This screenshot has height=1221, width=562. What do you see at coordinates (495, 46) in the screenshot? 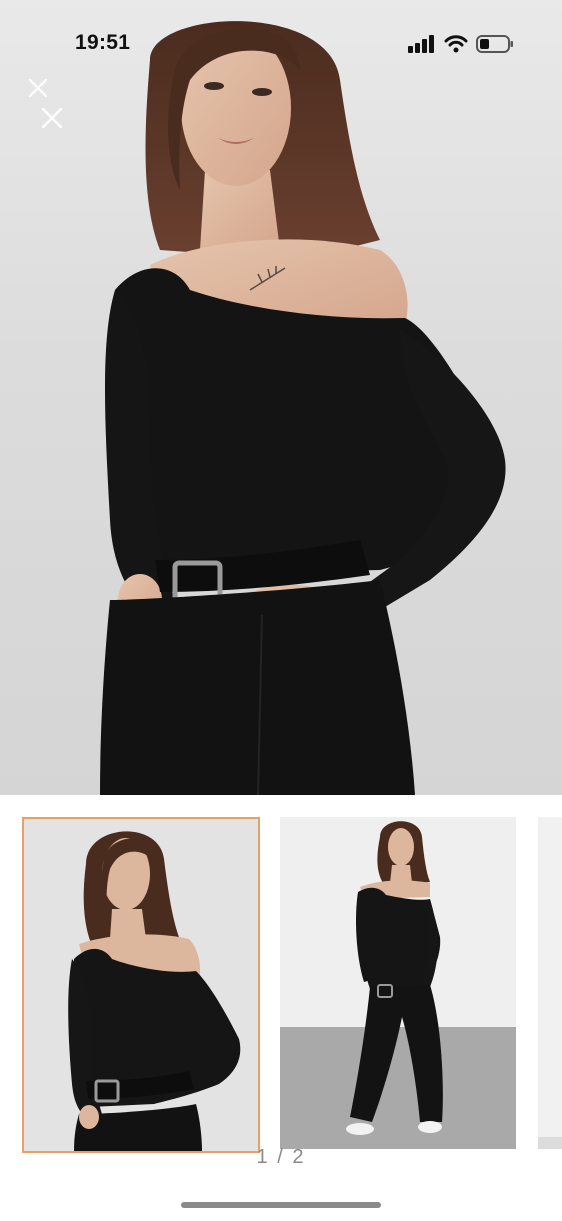
I see `battery-icon` at bounding box center [495, 46].